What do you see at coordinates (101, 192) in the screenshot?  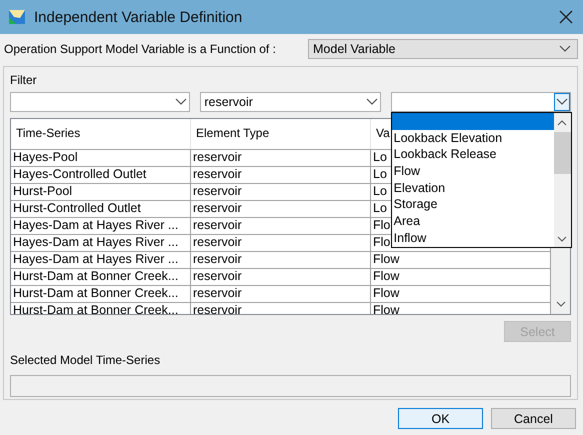 I see `table-cell: Hurst-Pool` at bounding box center [101, 192].